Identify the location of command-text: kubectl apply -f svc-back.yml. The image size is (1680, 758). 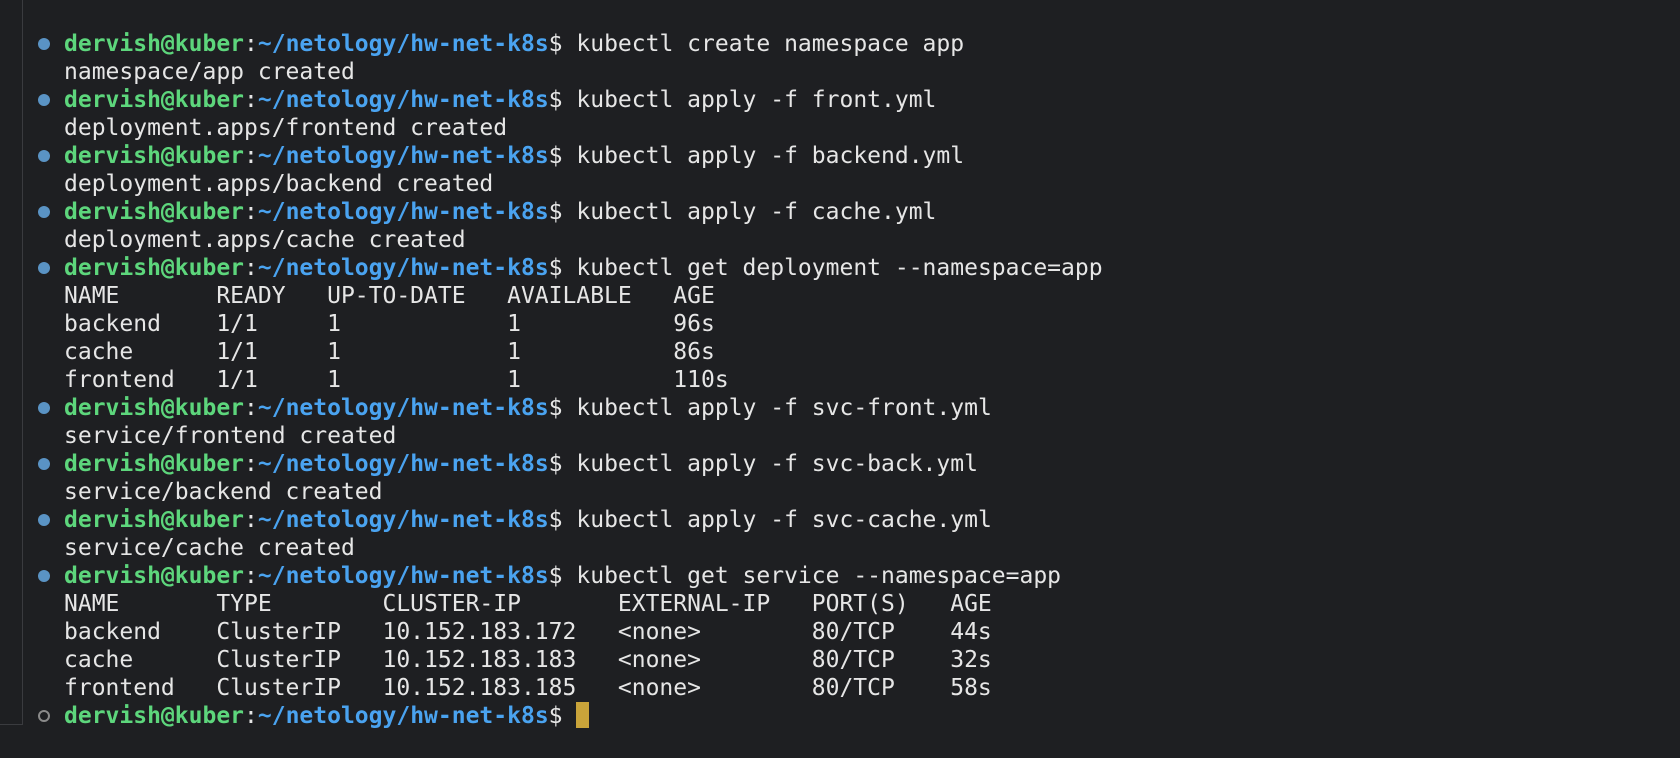
(777, 464).